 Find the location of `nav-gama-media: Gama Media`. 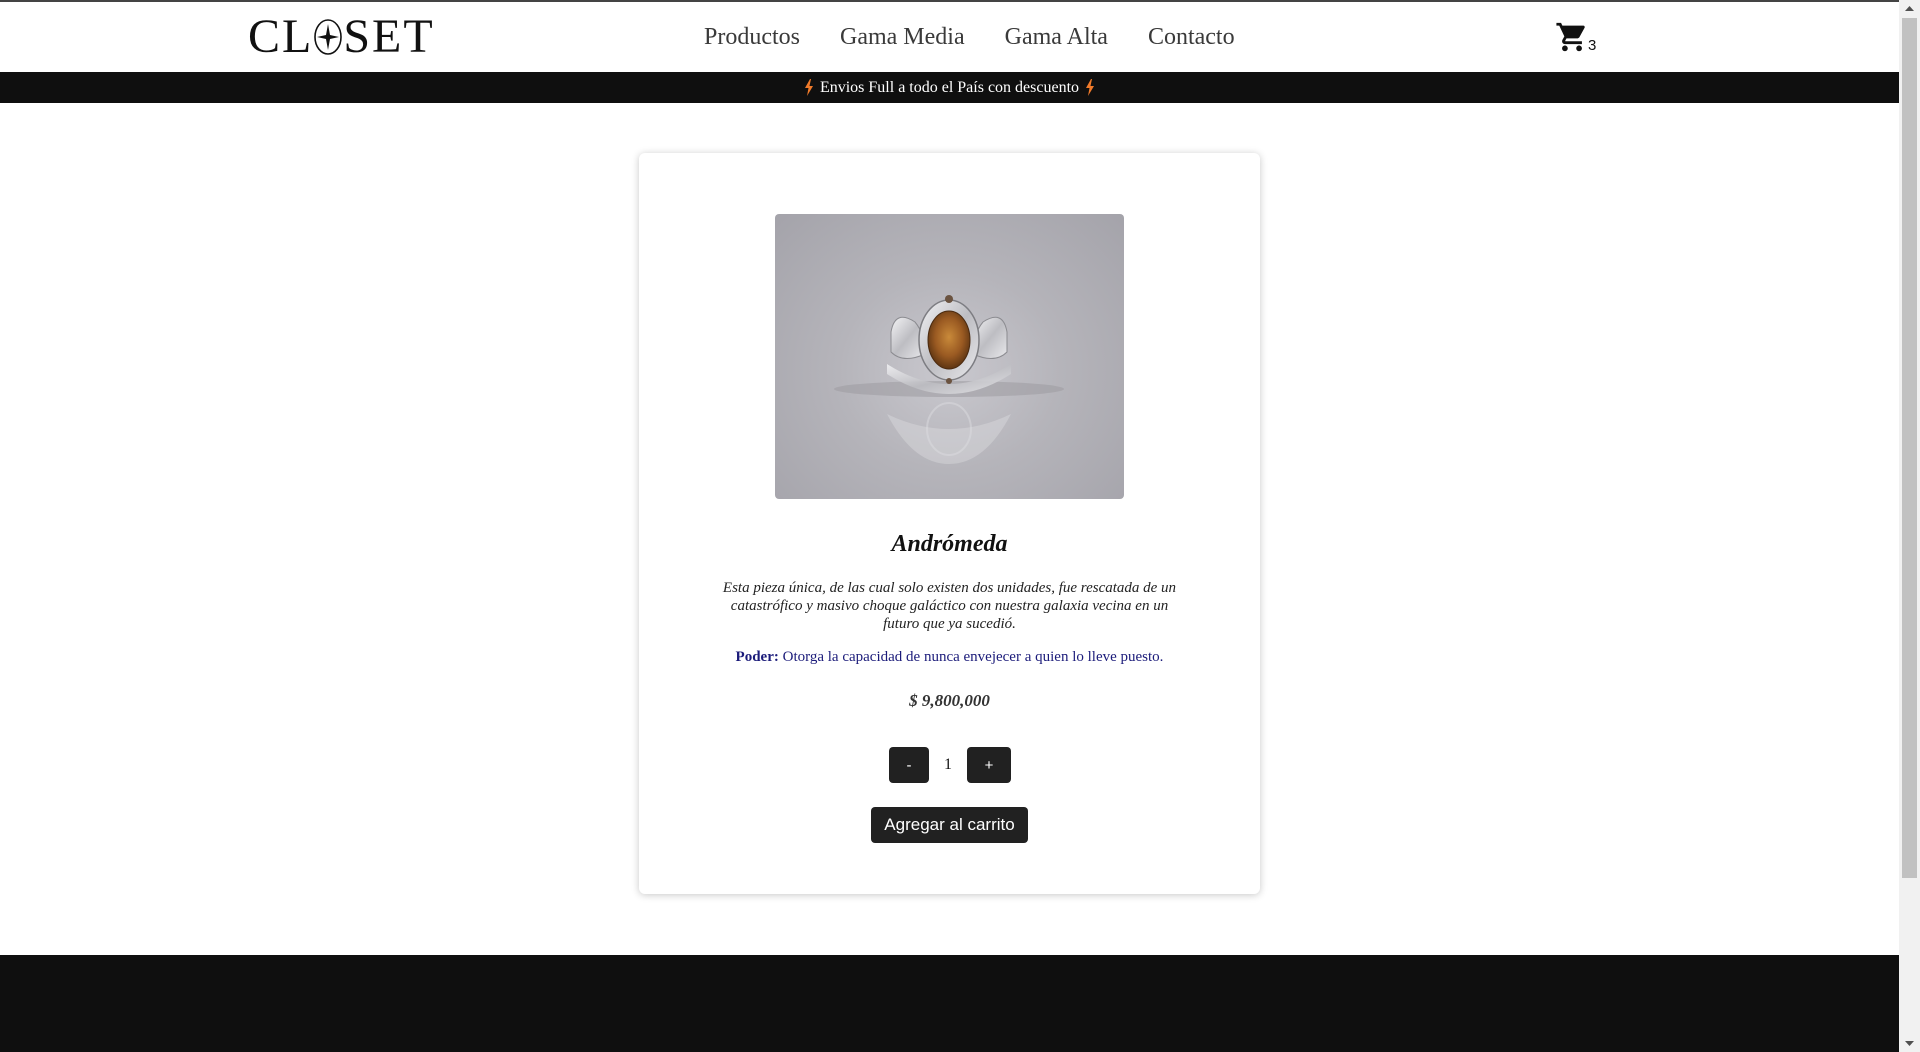

nav-gama-media: Gama Media is located at coordinates (902, 37).